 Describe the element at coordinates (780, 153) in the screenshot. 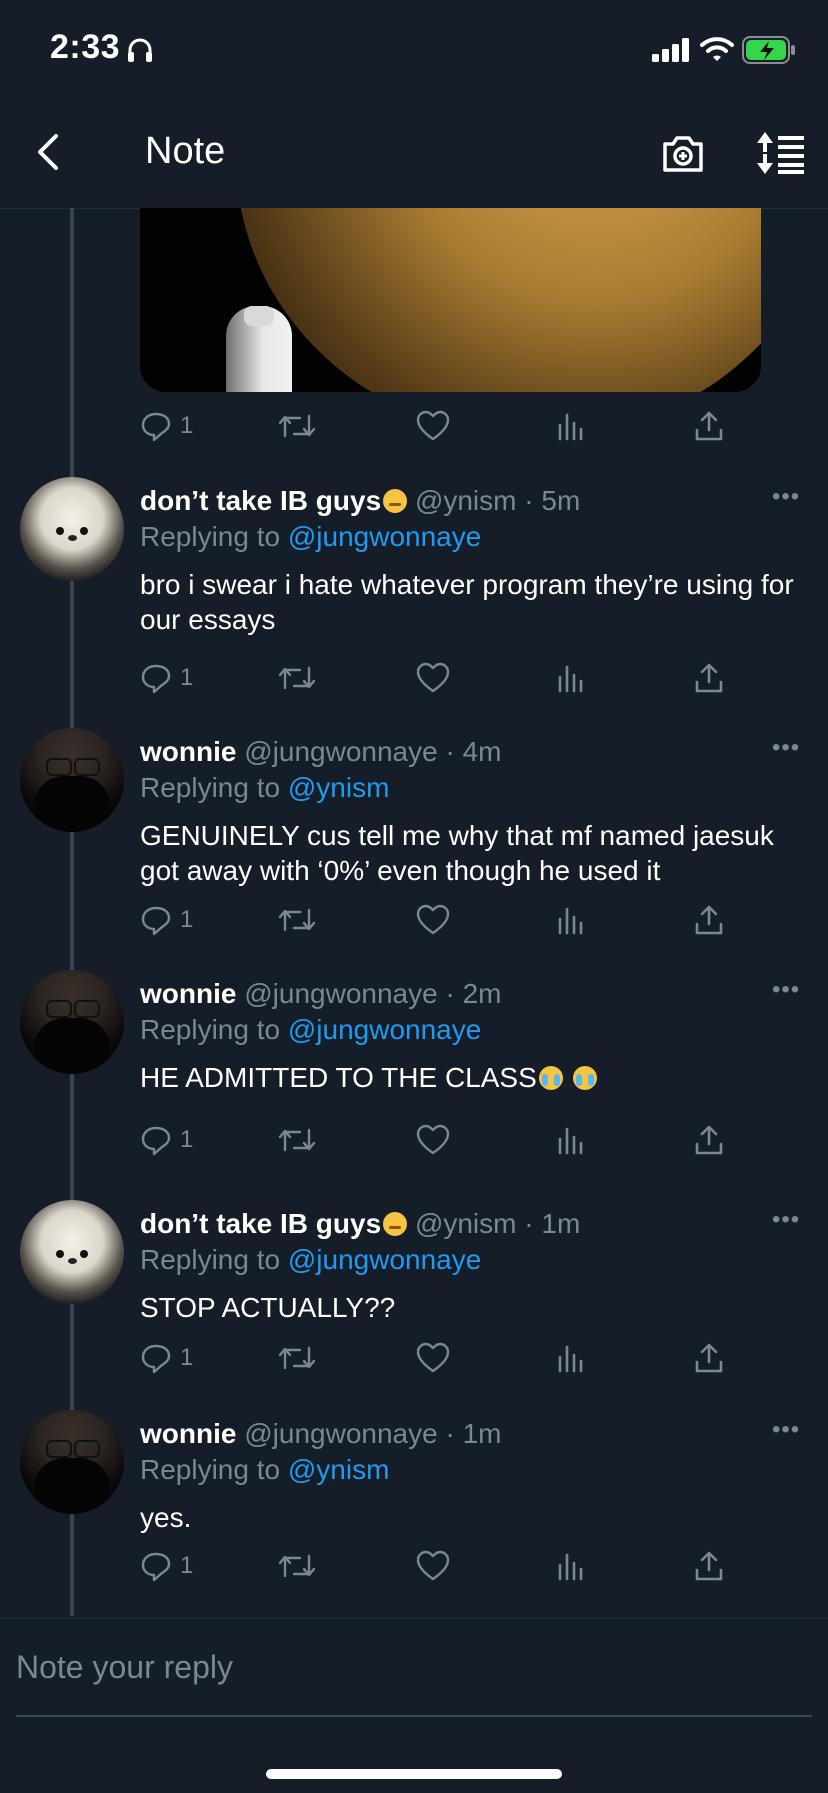

I see `sort-icon` at that location.